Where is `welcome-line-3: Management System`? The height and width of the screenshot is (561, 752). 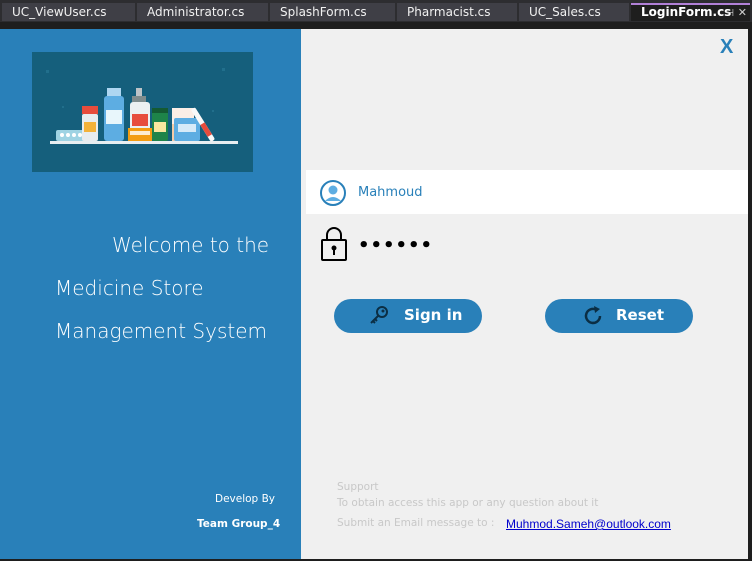 welcome-line-3: Management System is located at coordinates (161, 331).